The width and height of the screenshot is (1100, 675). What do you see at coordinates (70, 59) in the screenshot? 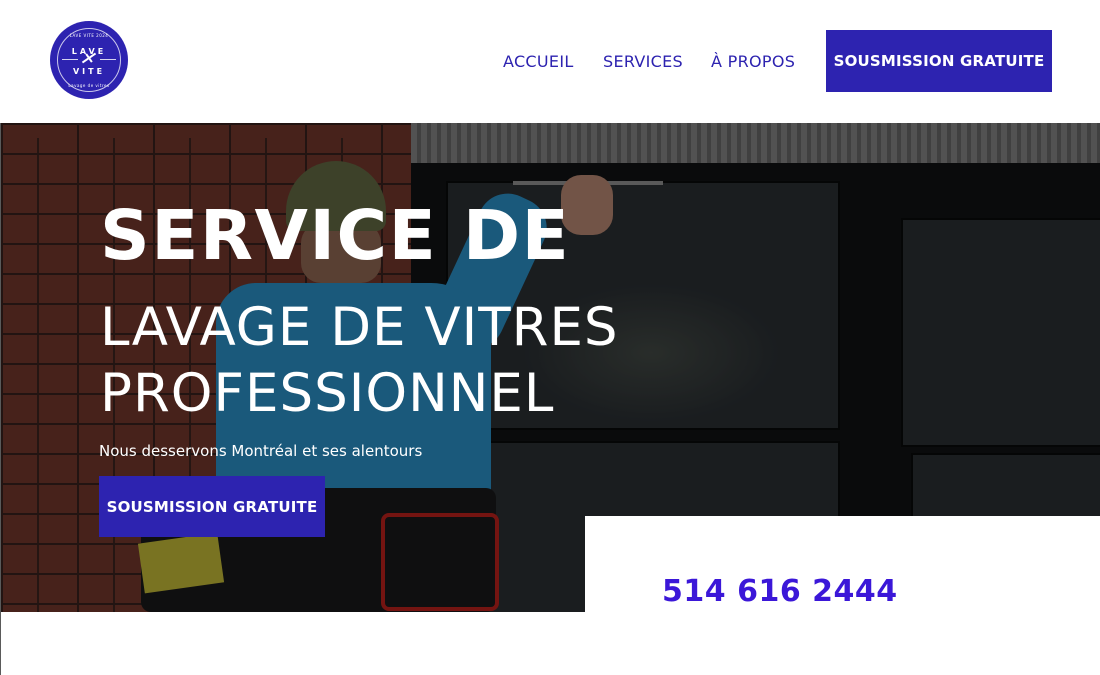
I see `logo-dash-left` at bounding box center [70, 59].